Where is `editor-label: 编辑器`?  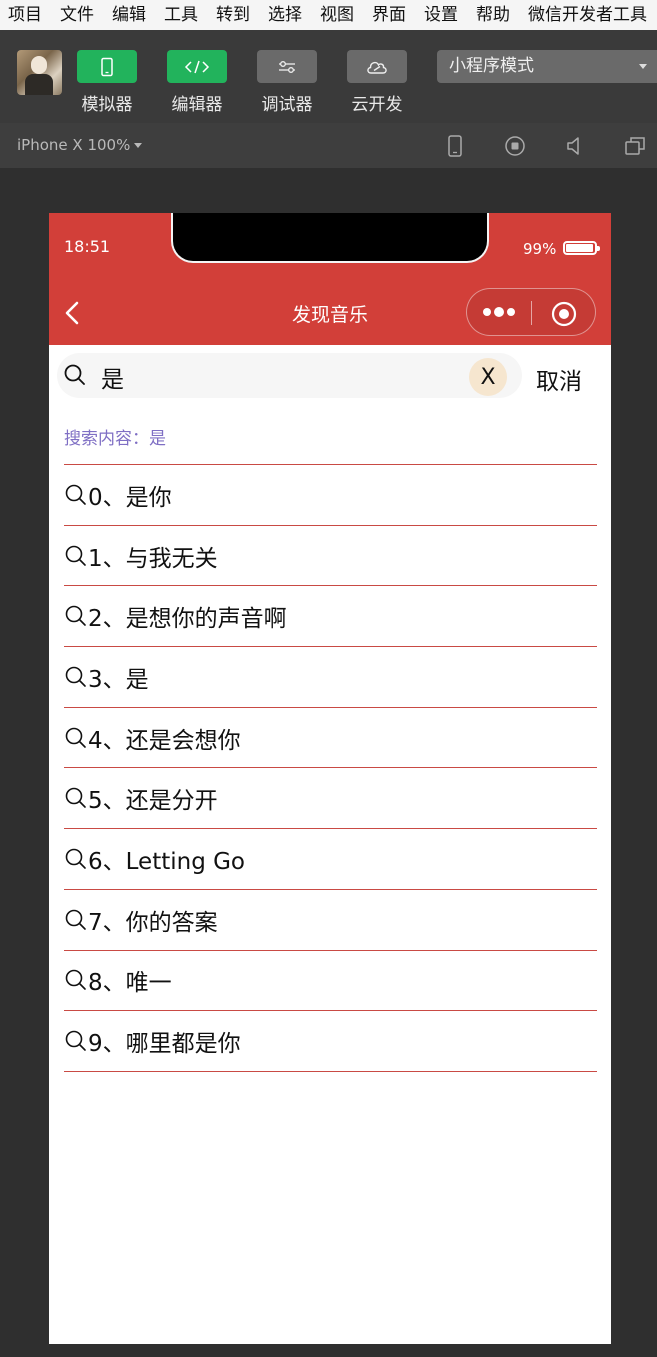
editor-label: 编辑器 is located at coordinates (197, 105).